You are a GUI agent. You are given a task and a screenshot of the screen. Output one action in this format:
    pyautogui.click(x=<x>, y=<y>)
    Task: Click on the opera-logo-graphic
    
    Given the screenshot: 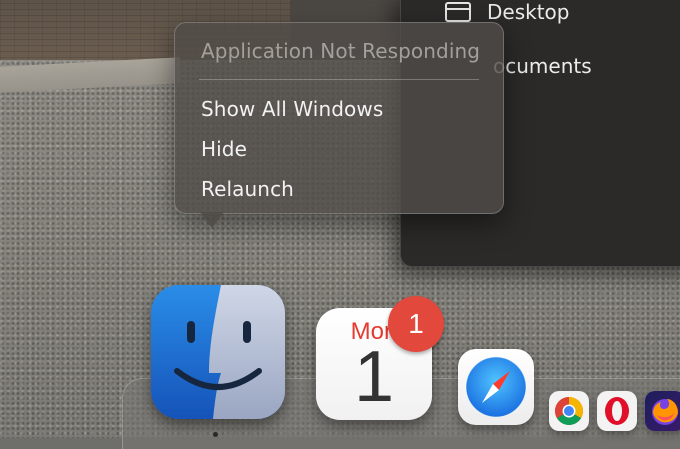 What is the action you would take?
    pyautogui.click(x=617, y=411)
    